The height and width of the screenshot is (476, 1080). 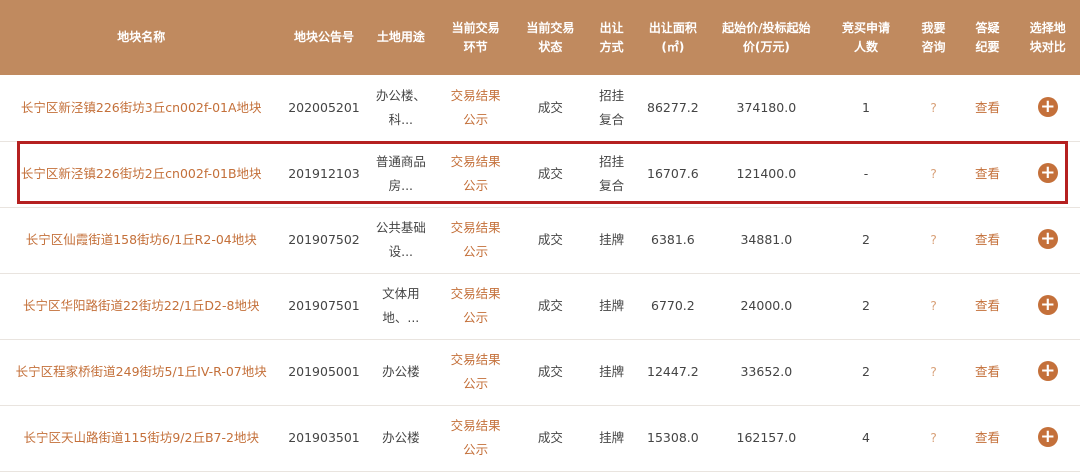 What do you see at coordinates (324, 108) in the screenshot?
I see `notice-number: 202005201` at bounding box center [324, 108].